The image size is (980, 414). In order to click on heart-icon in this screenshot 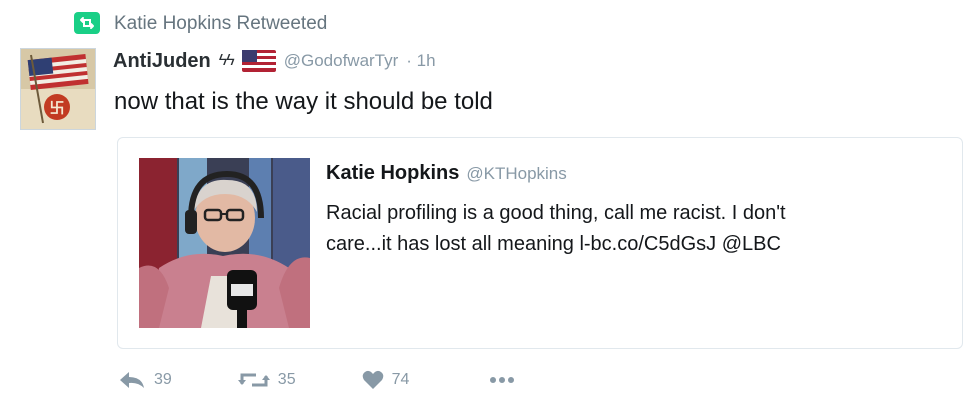, I will do `click(373, 380)`.